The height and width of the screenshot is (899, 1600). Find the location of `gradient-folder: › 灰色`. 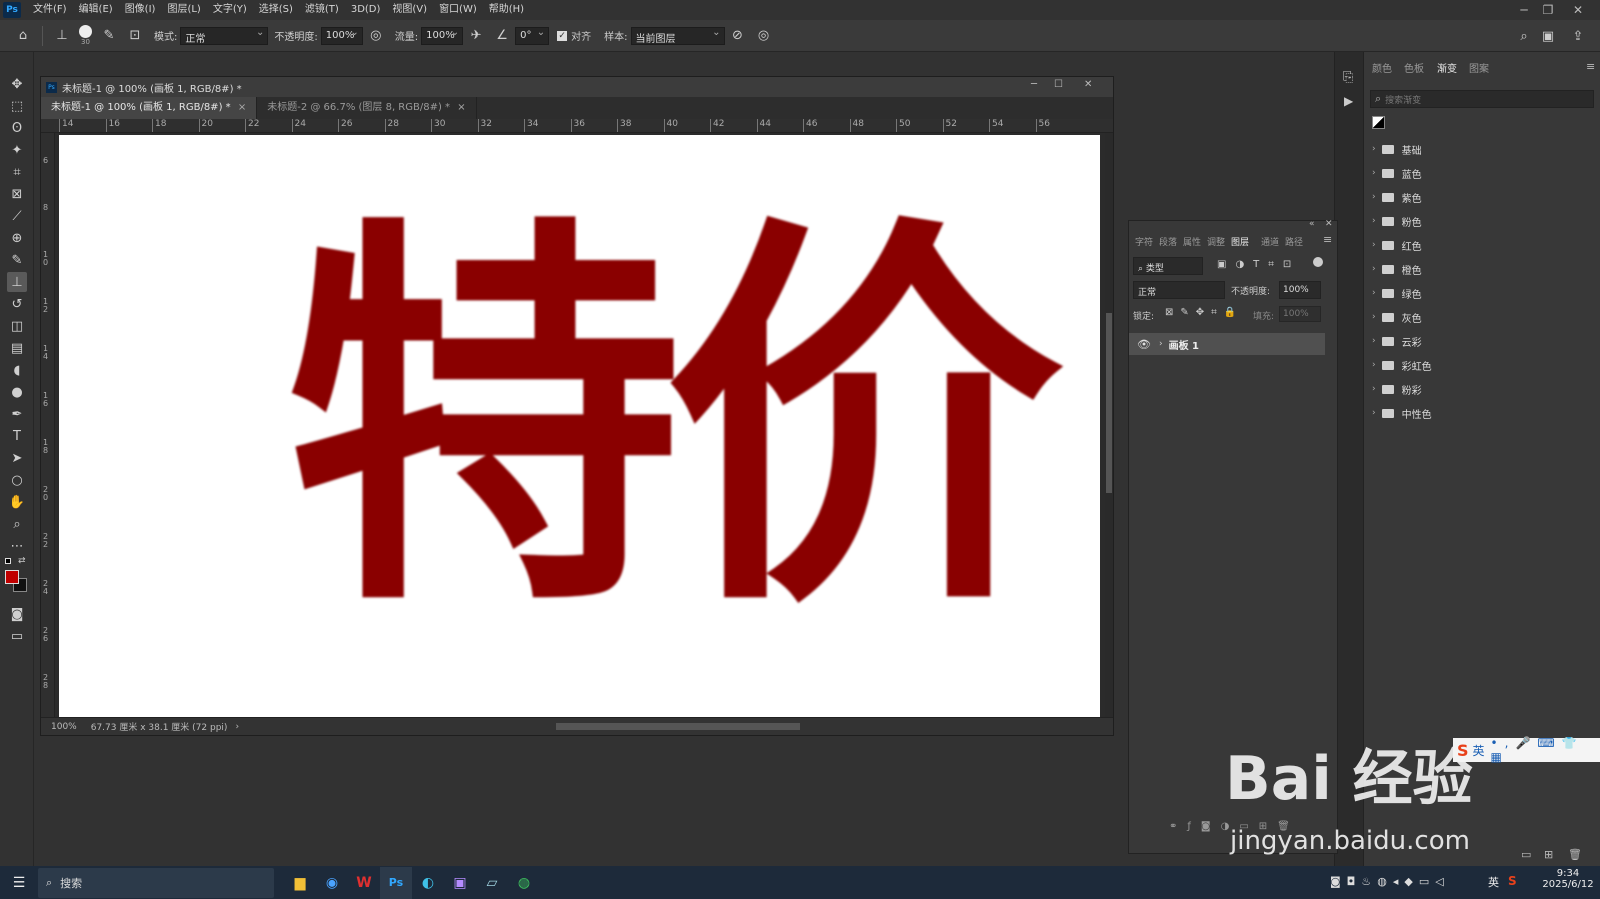

gradient-folder: › 灰色 is located at coordinates (1397, 317).